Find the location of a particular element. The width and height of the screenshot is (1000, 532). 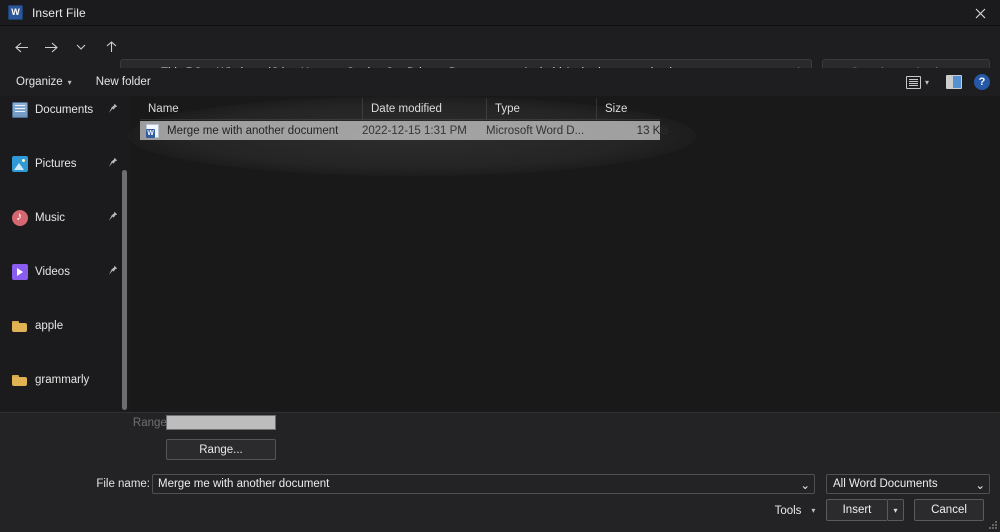

sort-ascending-icon: ⌃ is located at coordinates (262, 99).